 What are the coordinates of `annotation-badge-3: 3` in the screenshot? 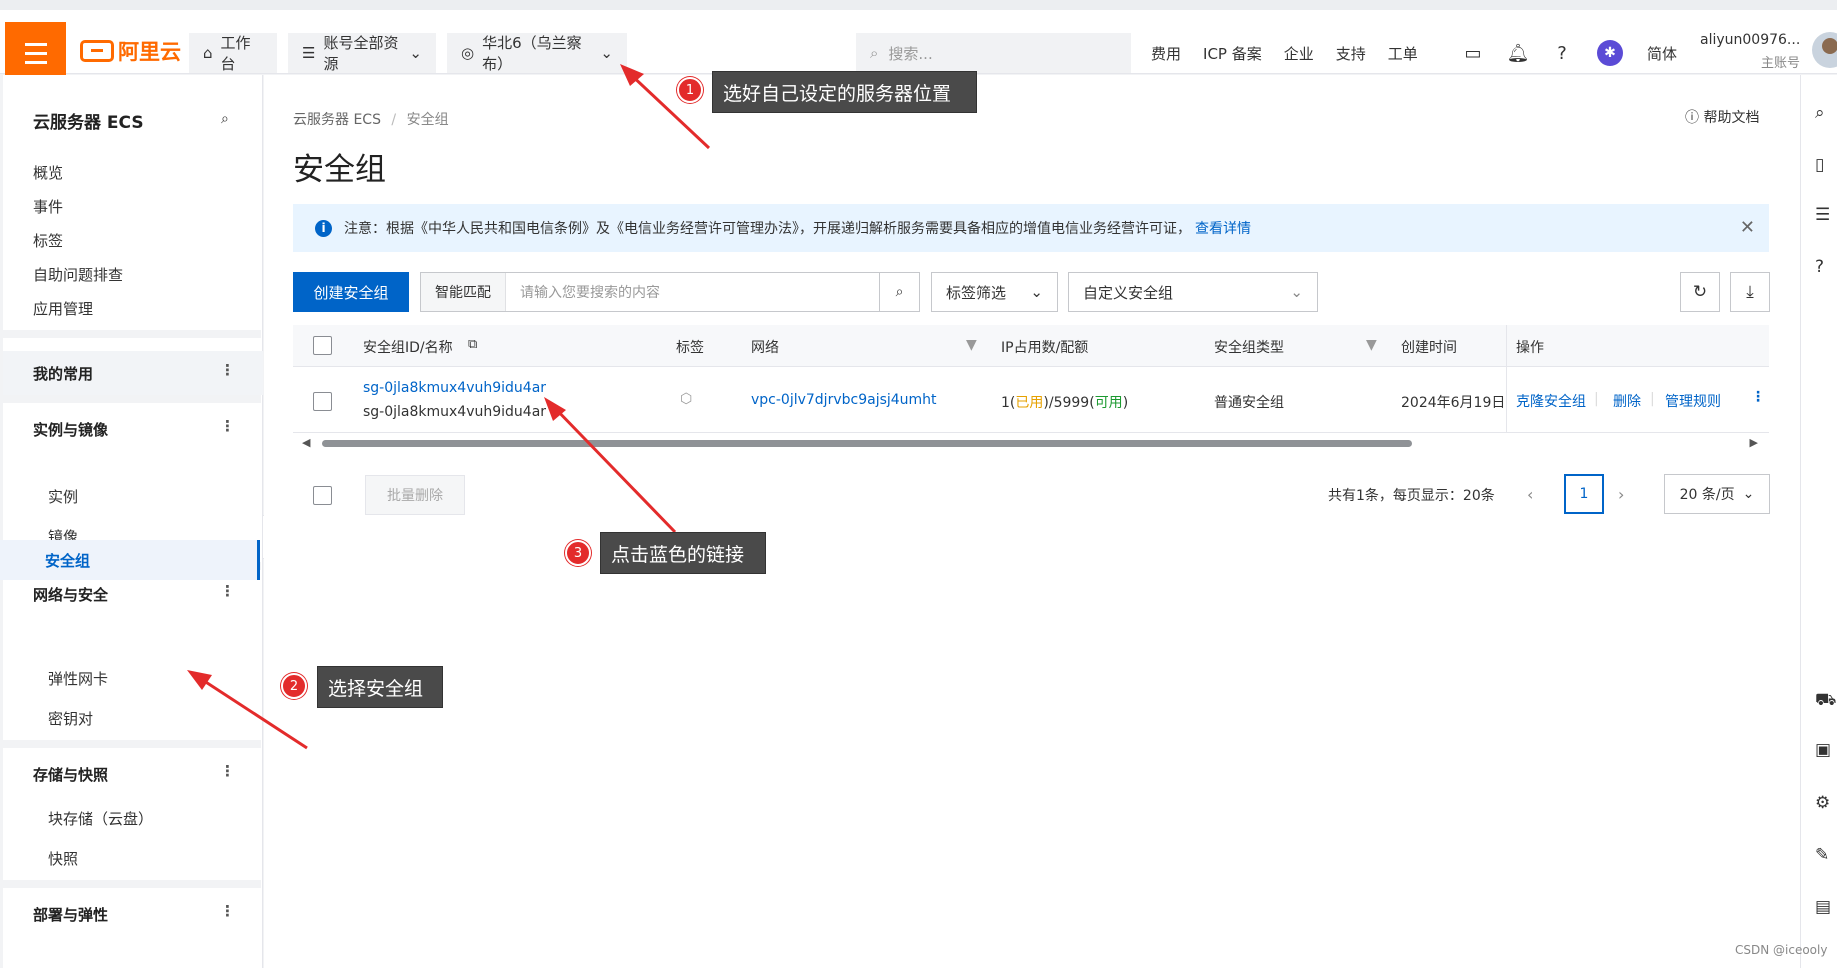 It's located at (578, 553).